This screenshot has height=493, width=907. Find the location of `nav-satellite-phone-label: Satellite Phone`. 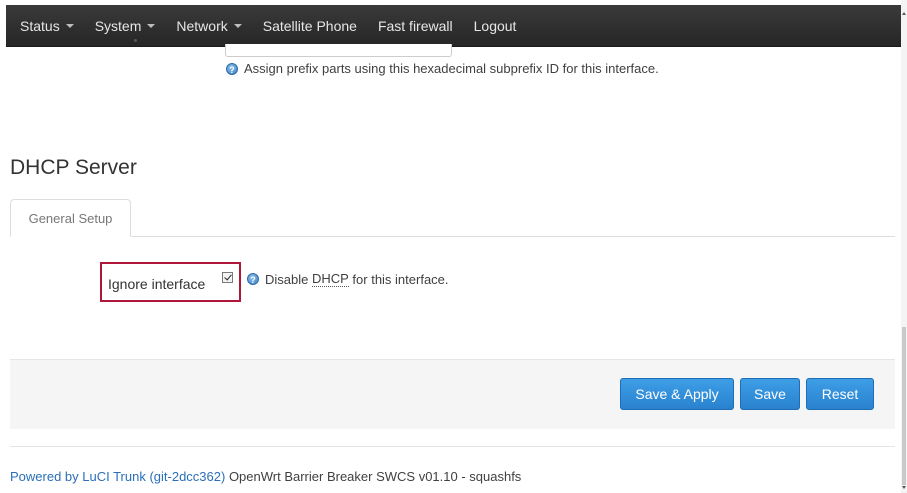

nav-satellite-phone-label: Satellite Phone is located at coordinates (309, 25).